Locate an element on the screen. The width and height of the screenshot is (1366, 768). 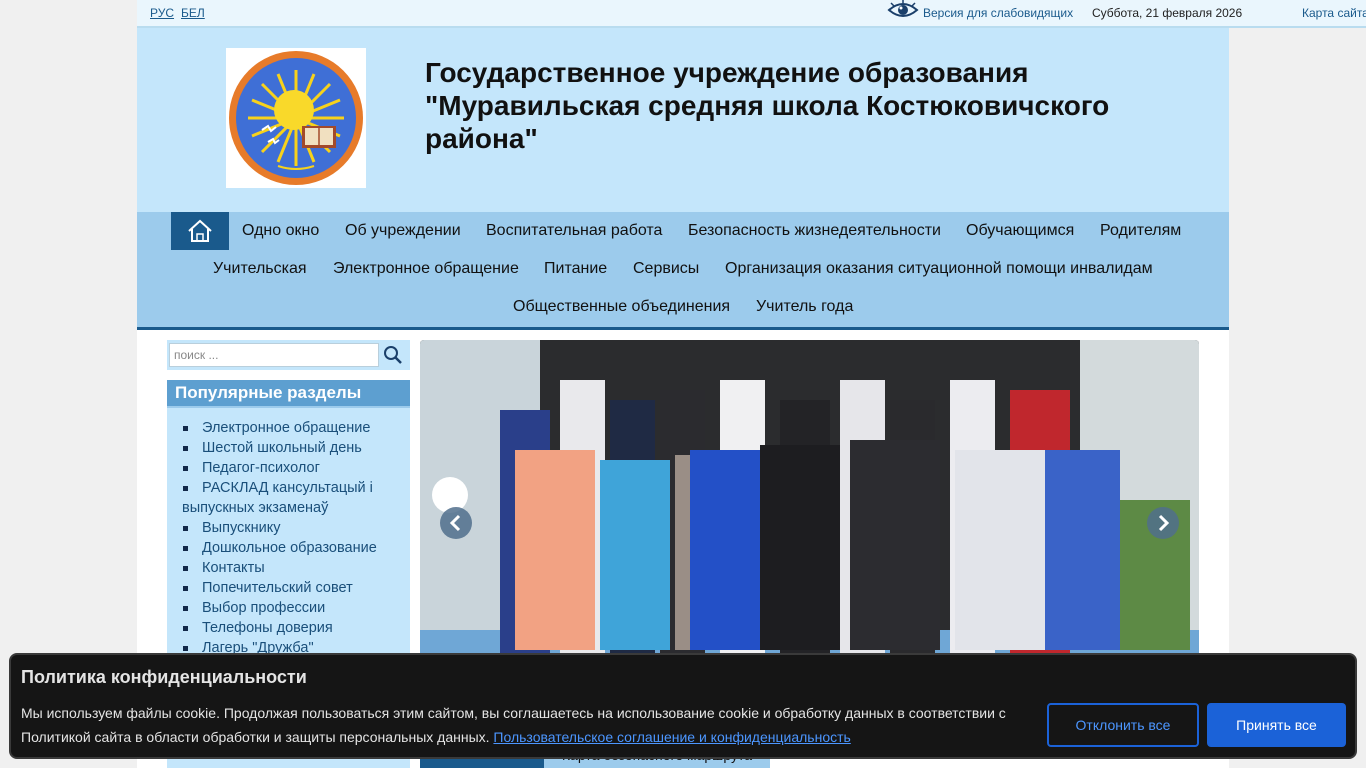
lang-be-link: БЕЛ is located at coordinates (193, 13).